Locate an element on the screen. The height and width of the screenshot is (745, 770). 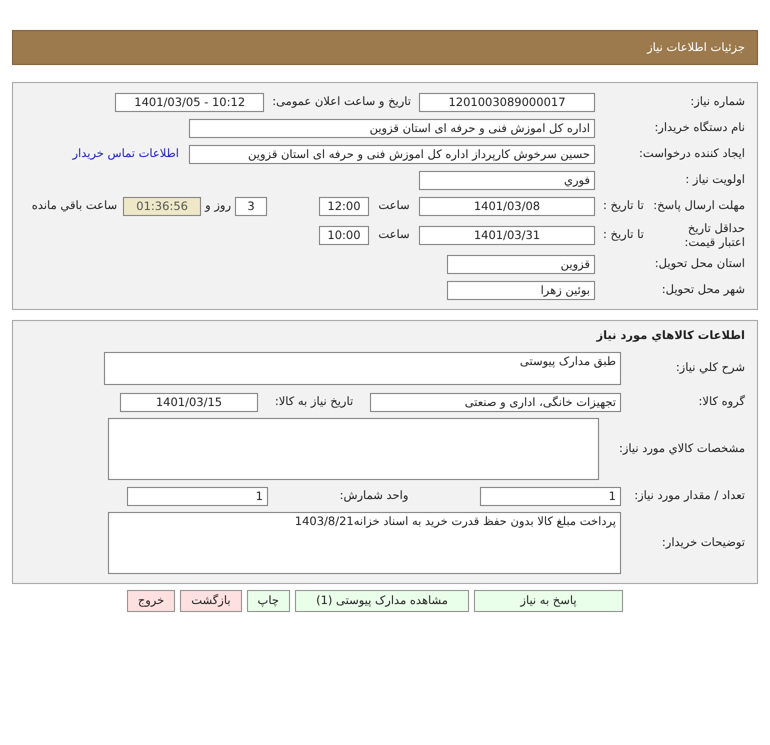
action-button: پاسخ به نیاز is located at coordinates (548, 601).